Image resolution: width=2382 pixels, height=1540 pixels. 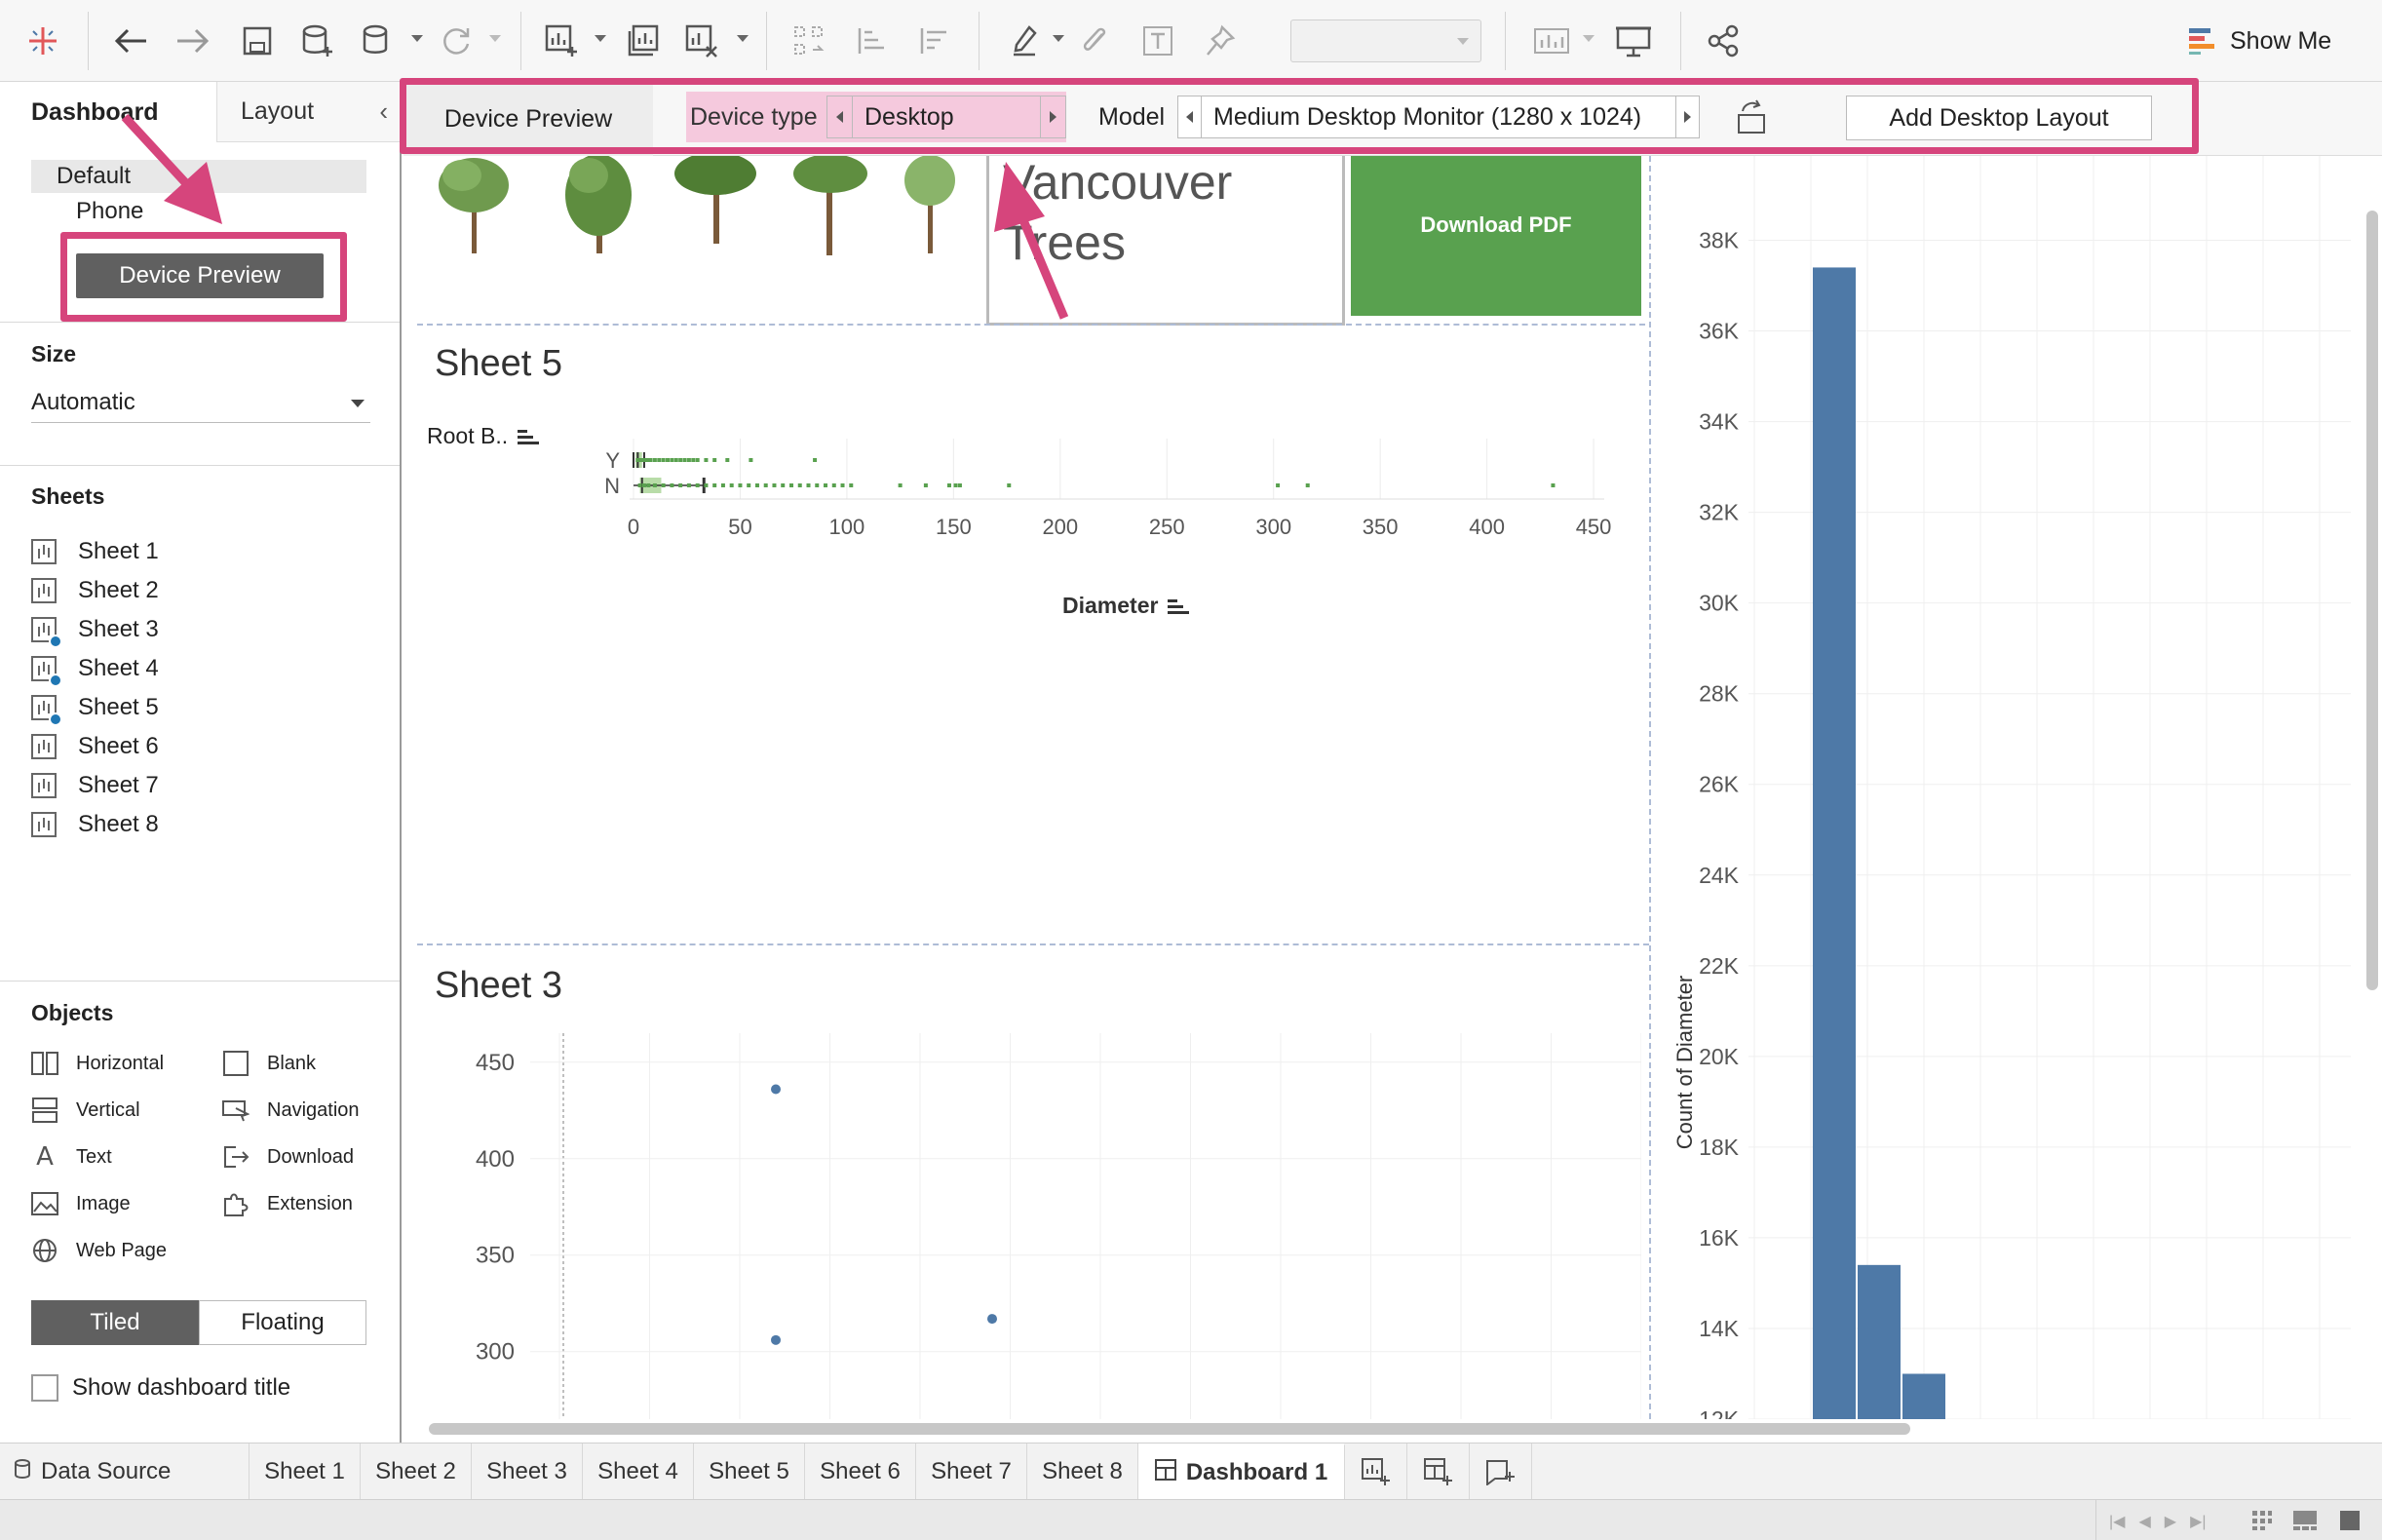 I want to click on show-title-checkbox, so click(x=45, y=1388).